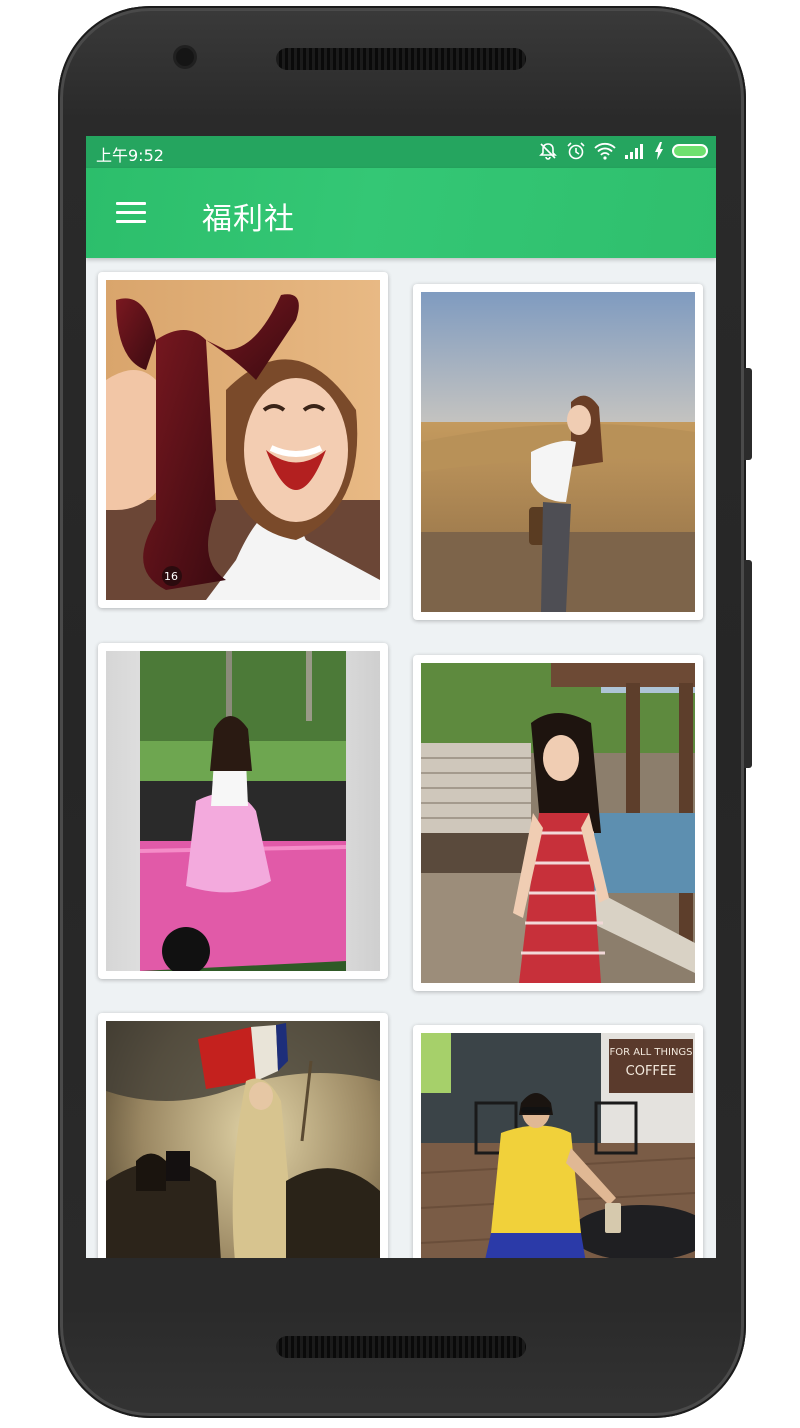 The width and height of the screenshot is (800, 1428). What do you see at coordinates (690, 151) in the screenshot?
I see `battery-icon` at bounding box center [690, 151].